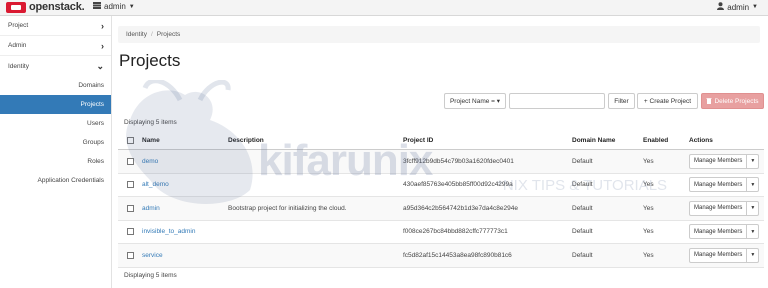 The height and width of the screenshot is (288, 768). What do you see at coordinates (55, 104) in the screenshot?
I see `sidebar-item-projects: Projects` at bounding box center [55, 104].